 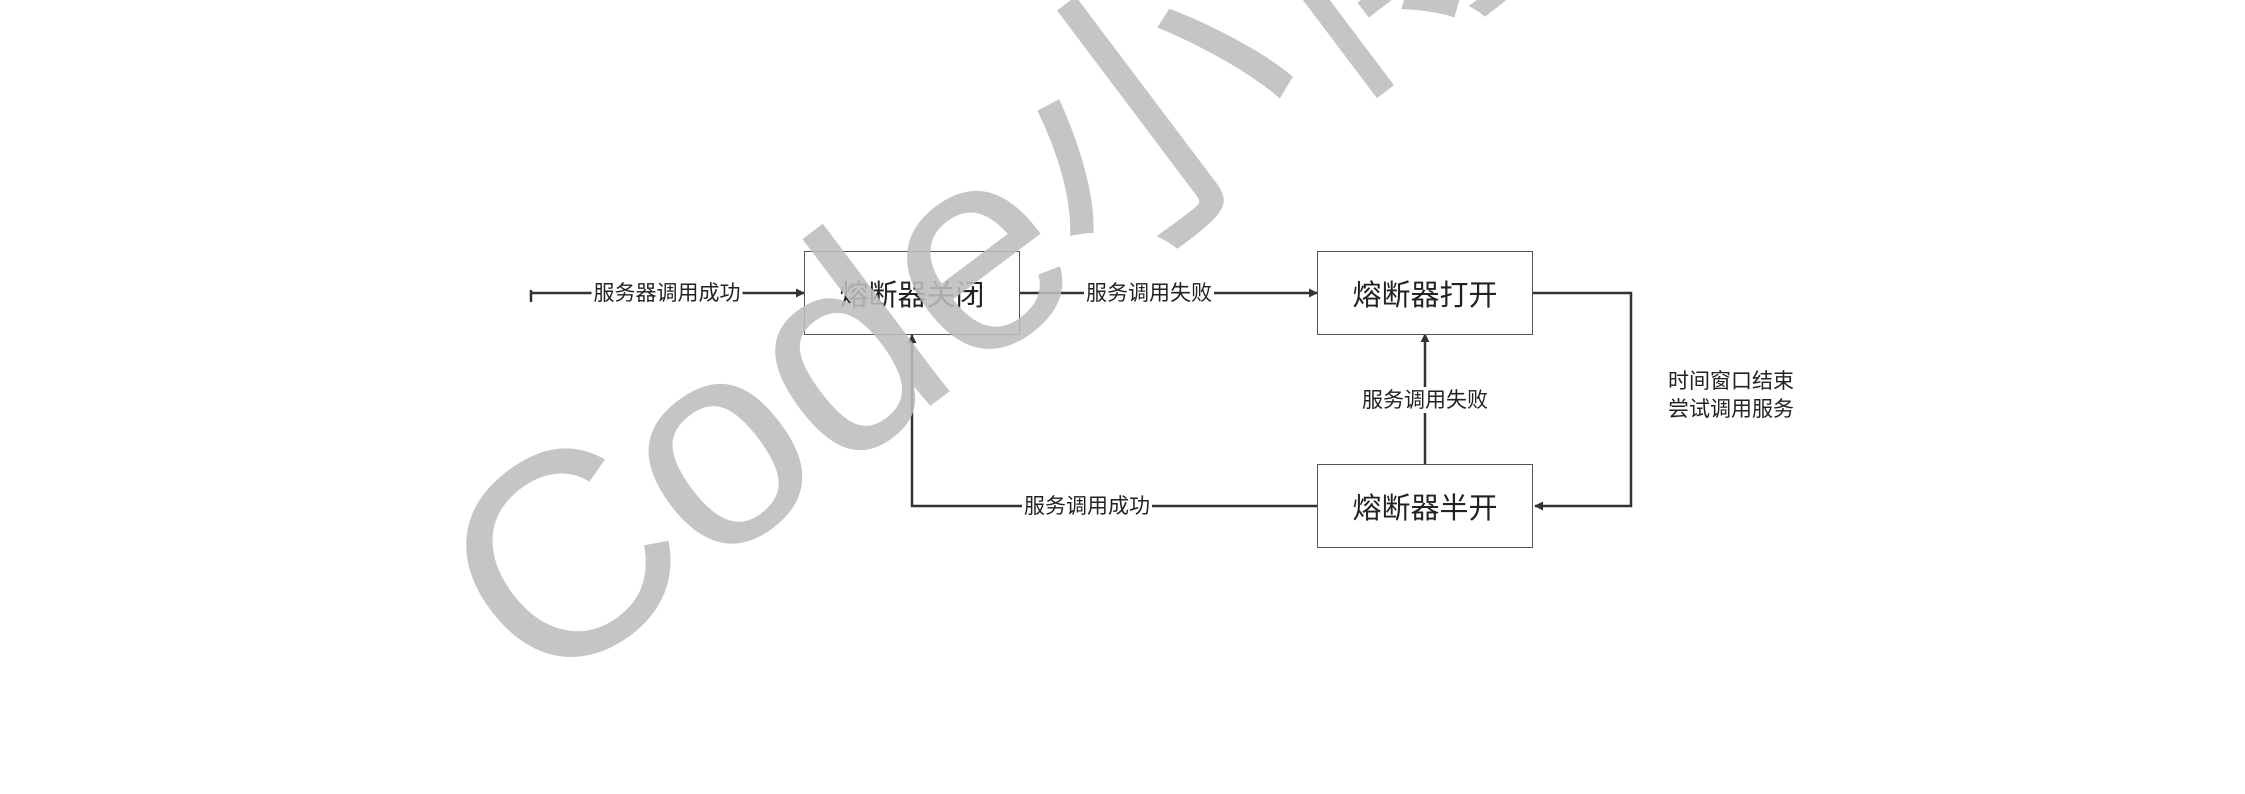 I want to click on node-breaker-half-open-label: 熔断器半开, so click(x=1425, y=508).